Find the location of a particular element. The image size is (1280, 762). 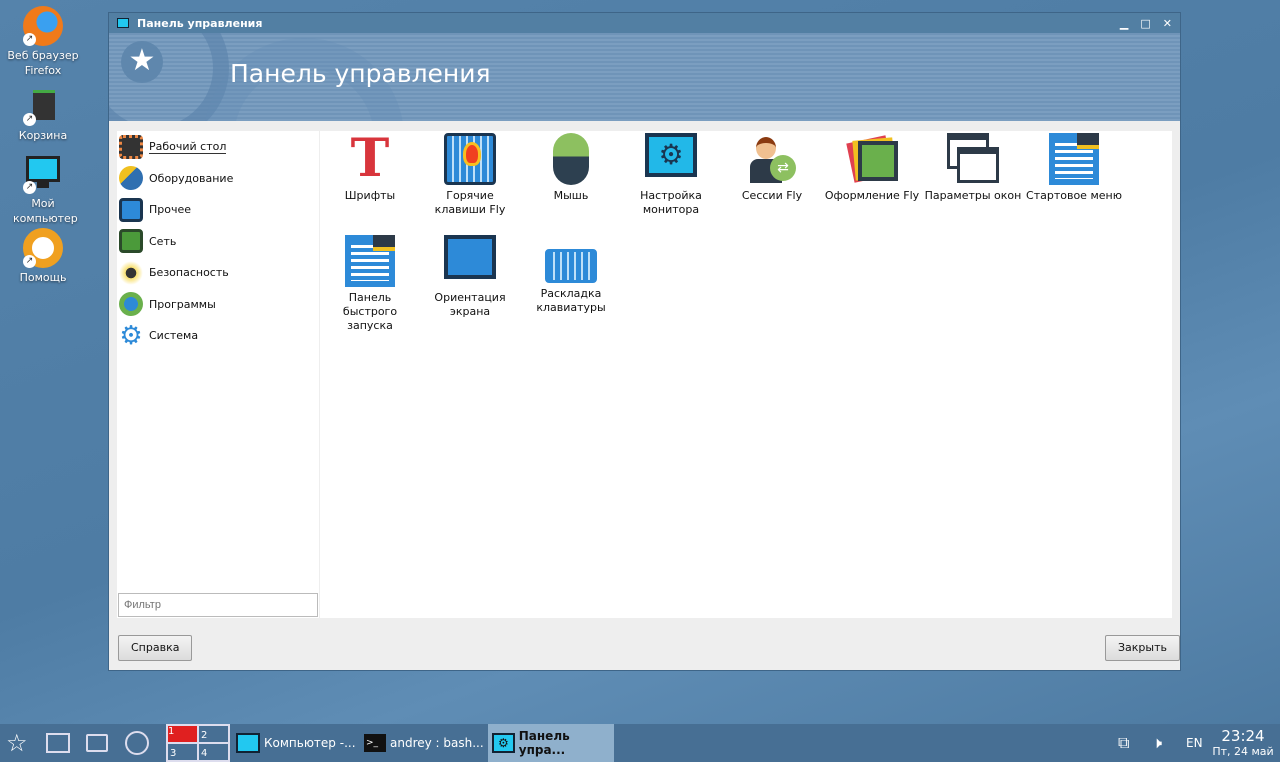

hardware-icon is located at coordinates (131, 178).